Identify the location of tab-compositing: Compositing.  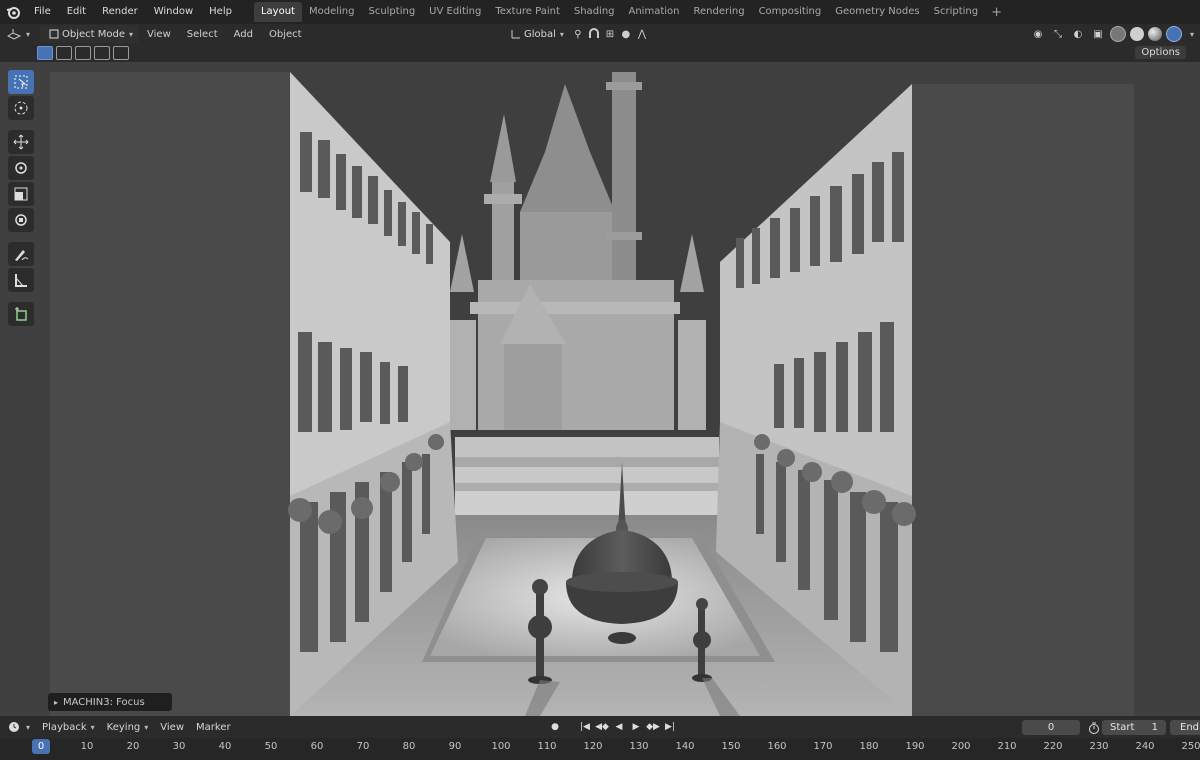
(790, 12).